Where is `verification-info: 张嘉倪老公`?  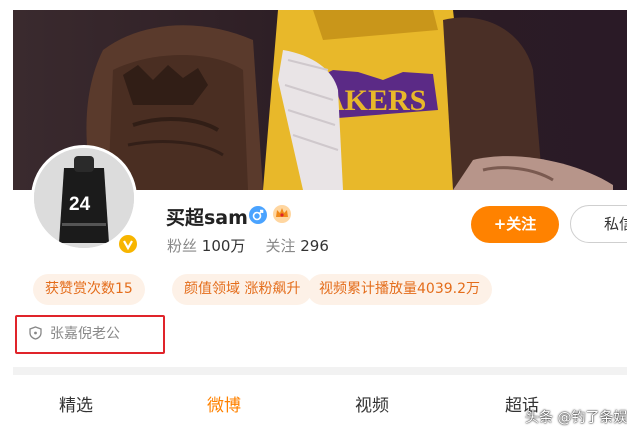
verification-info: 张嘉倪老公 is located at coordinates (74, 334).